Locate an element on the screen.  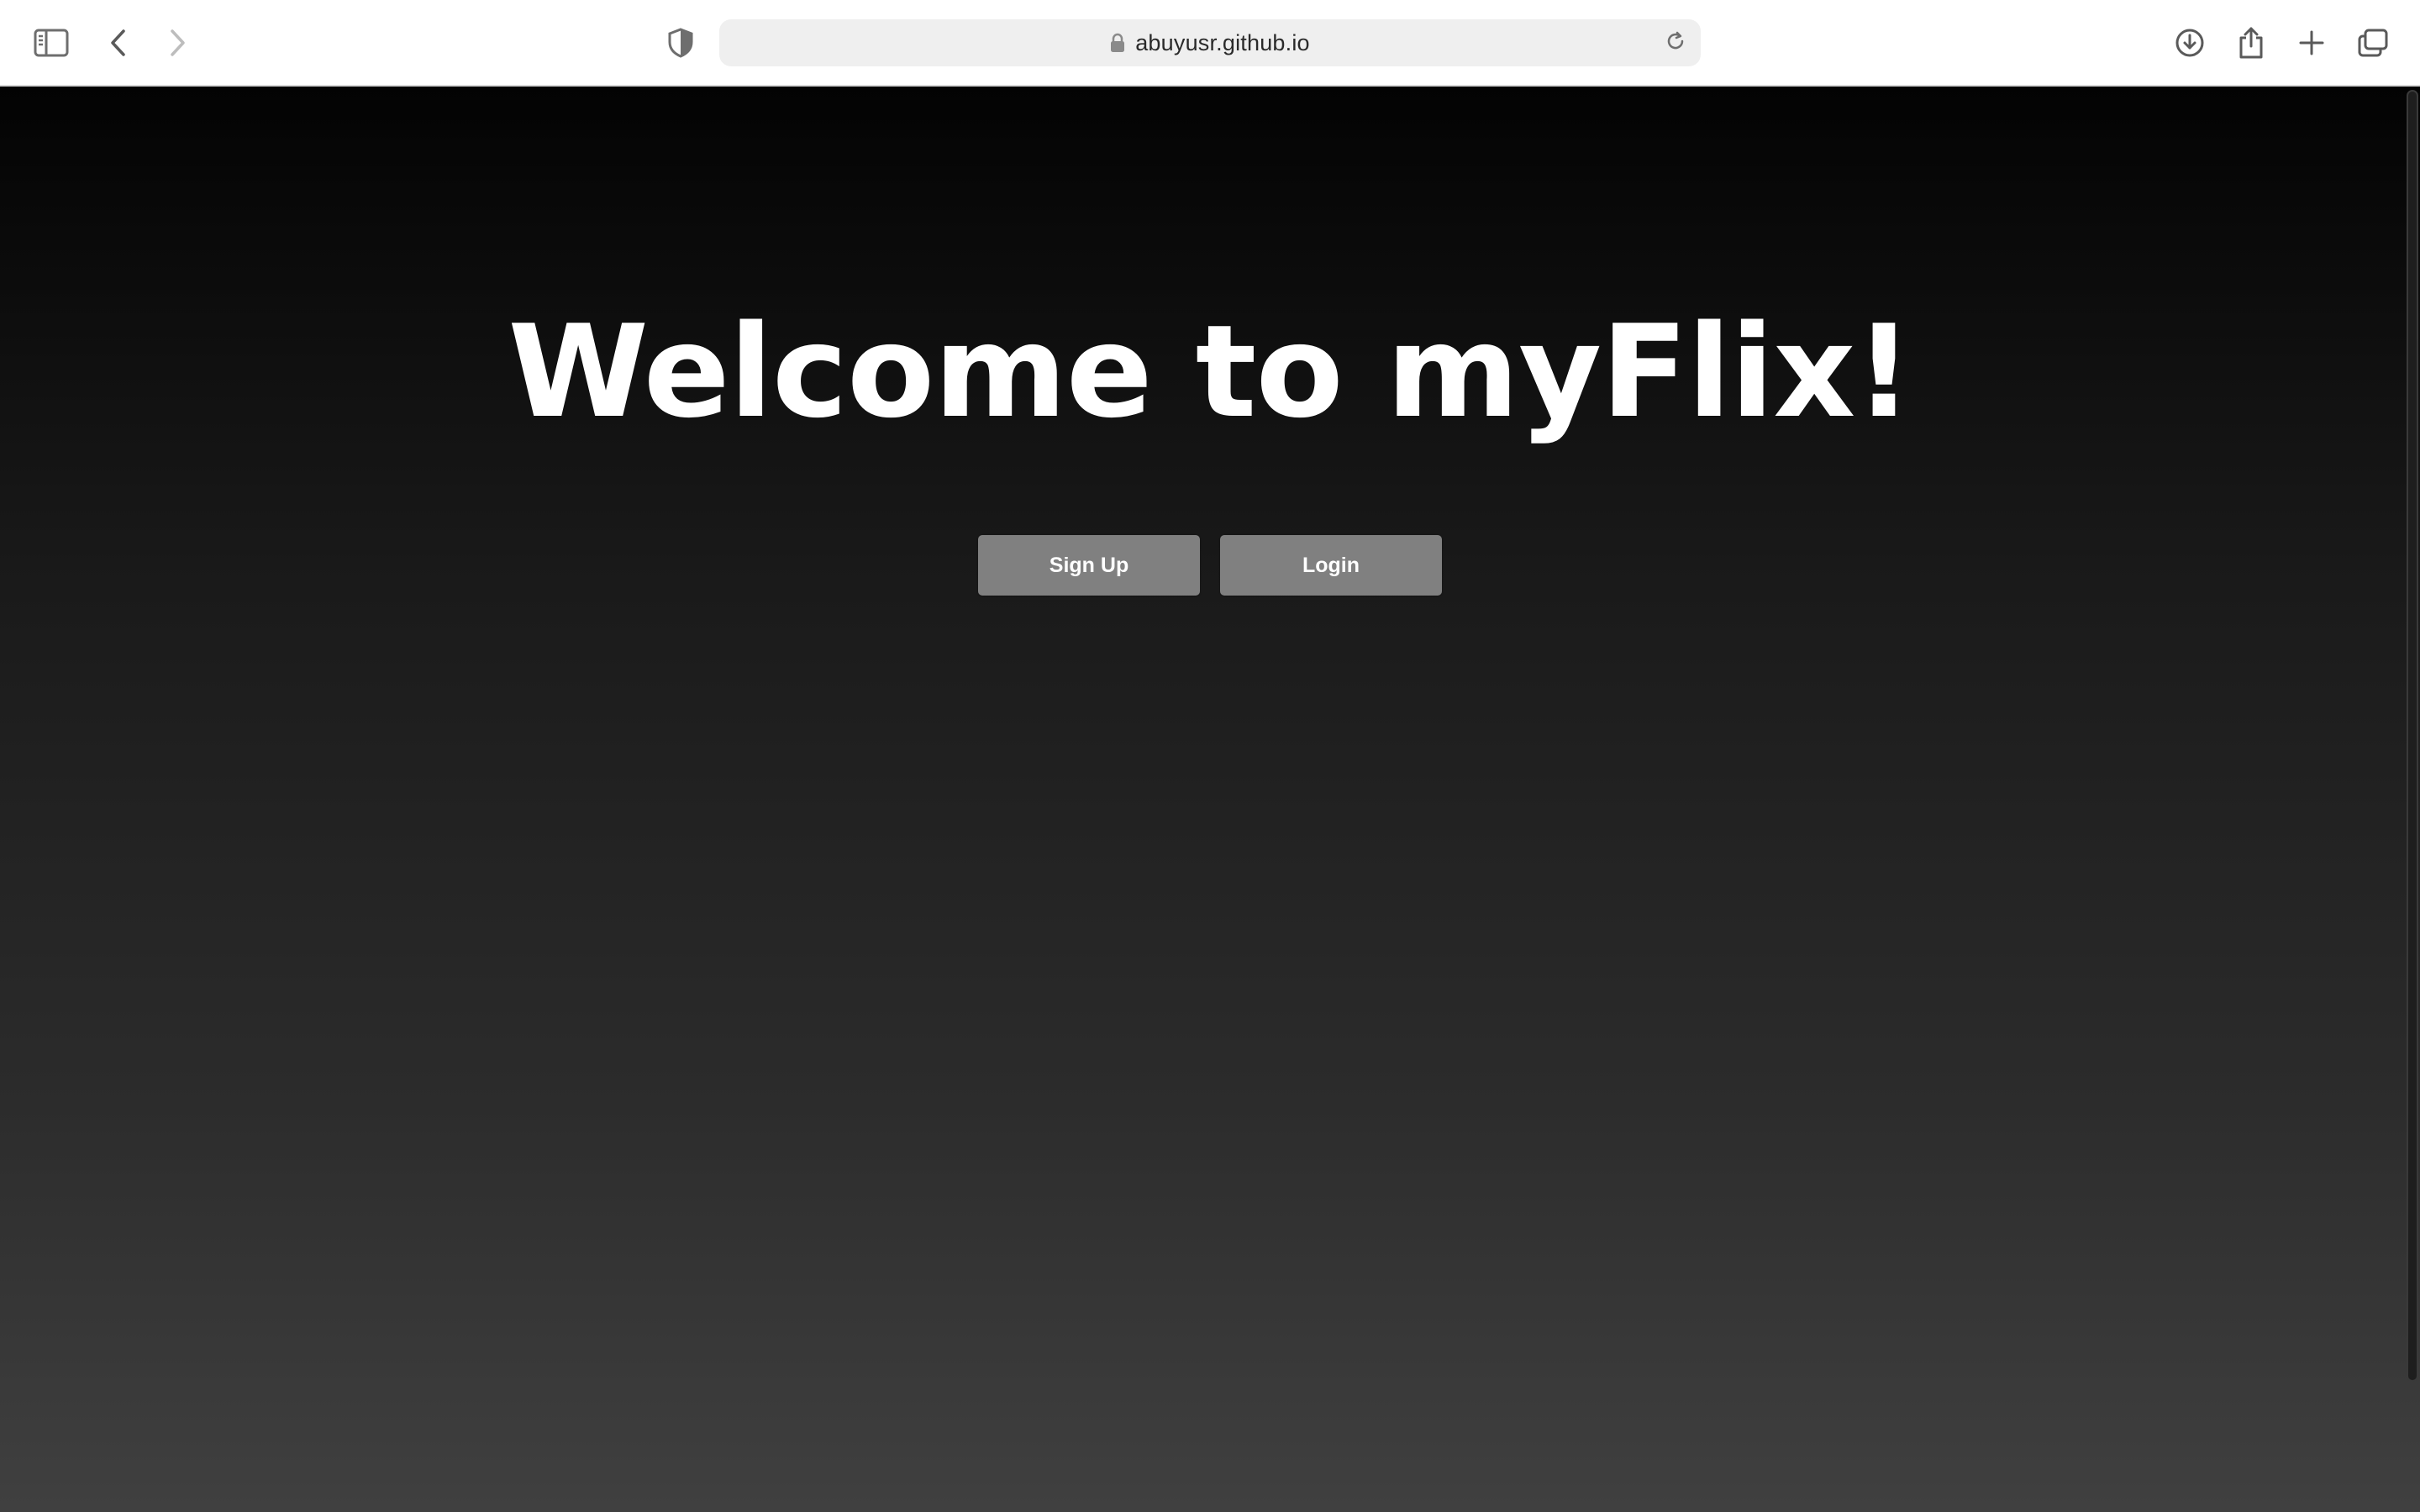
forward-button is located at coordinates (177, 42).